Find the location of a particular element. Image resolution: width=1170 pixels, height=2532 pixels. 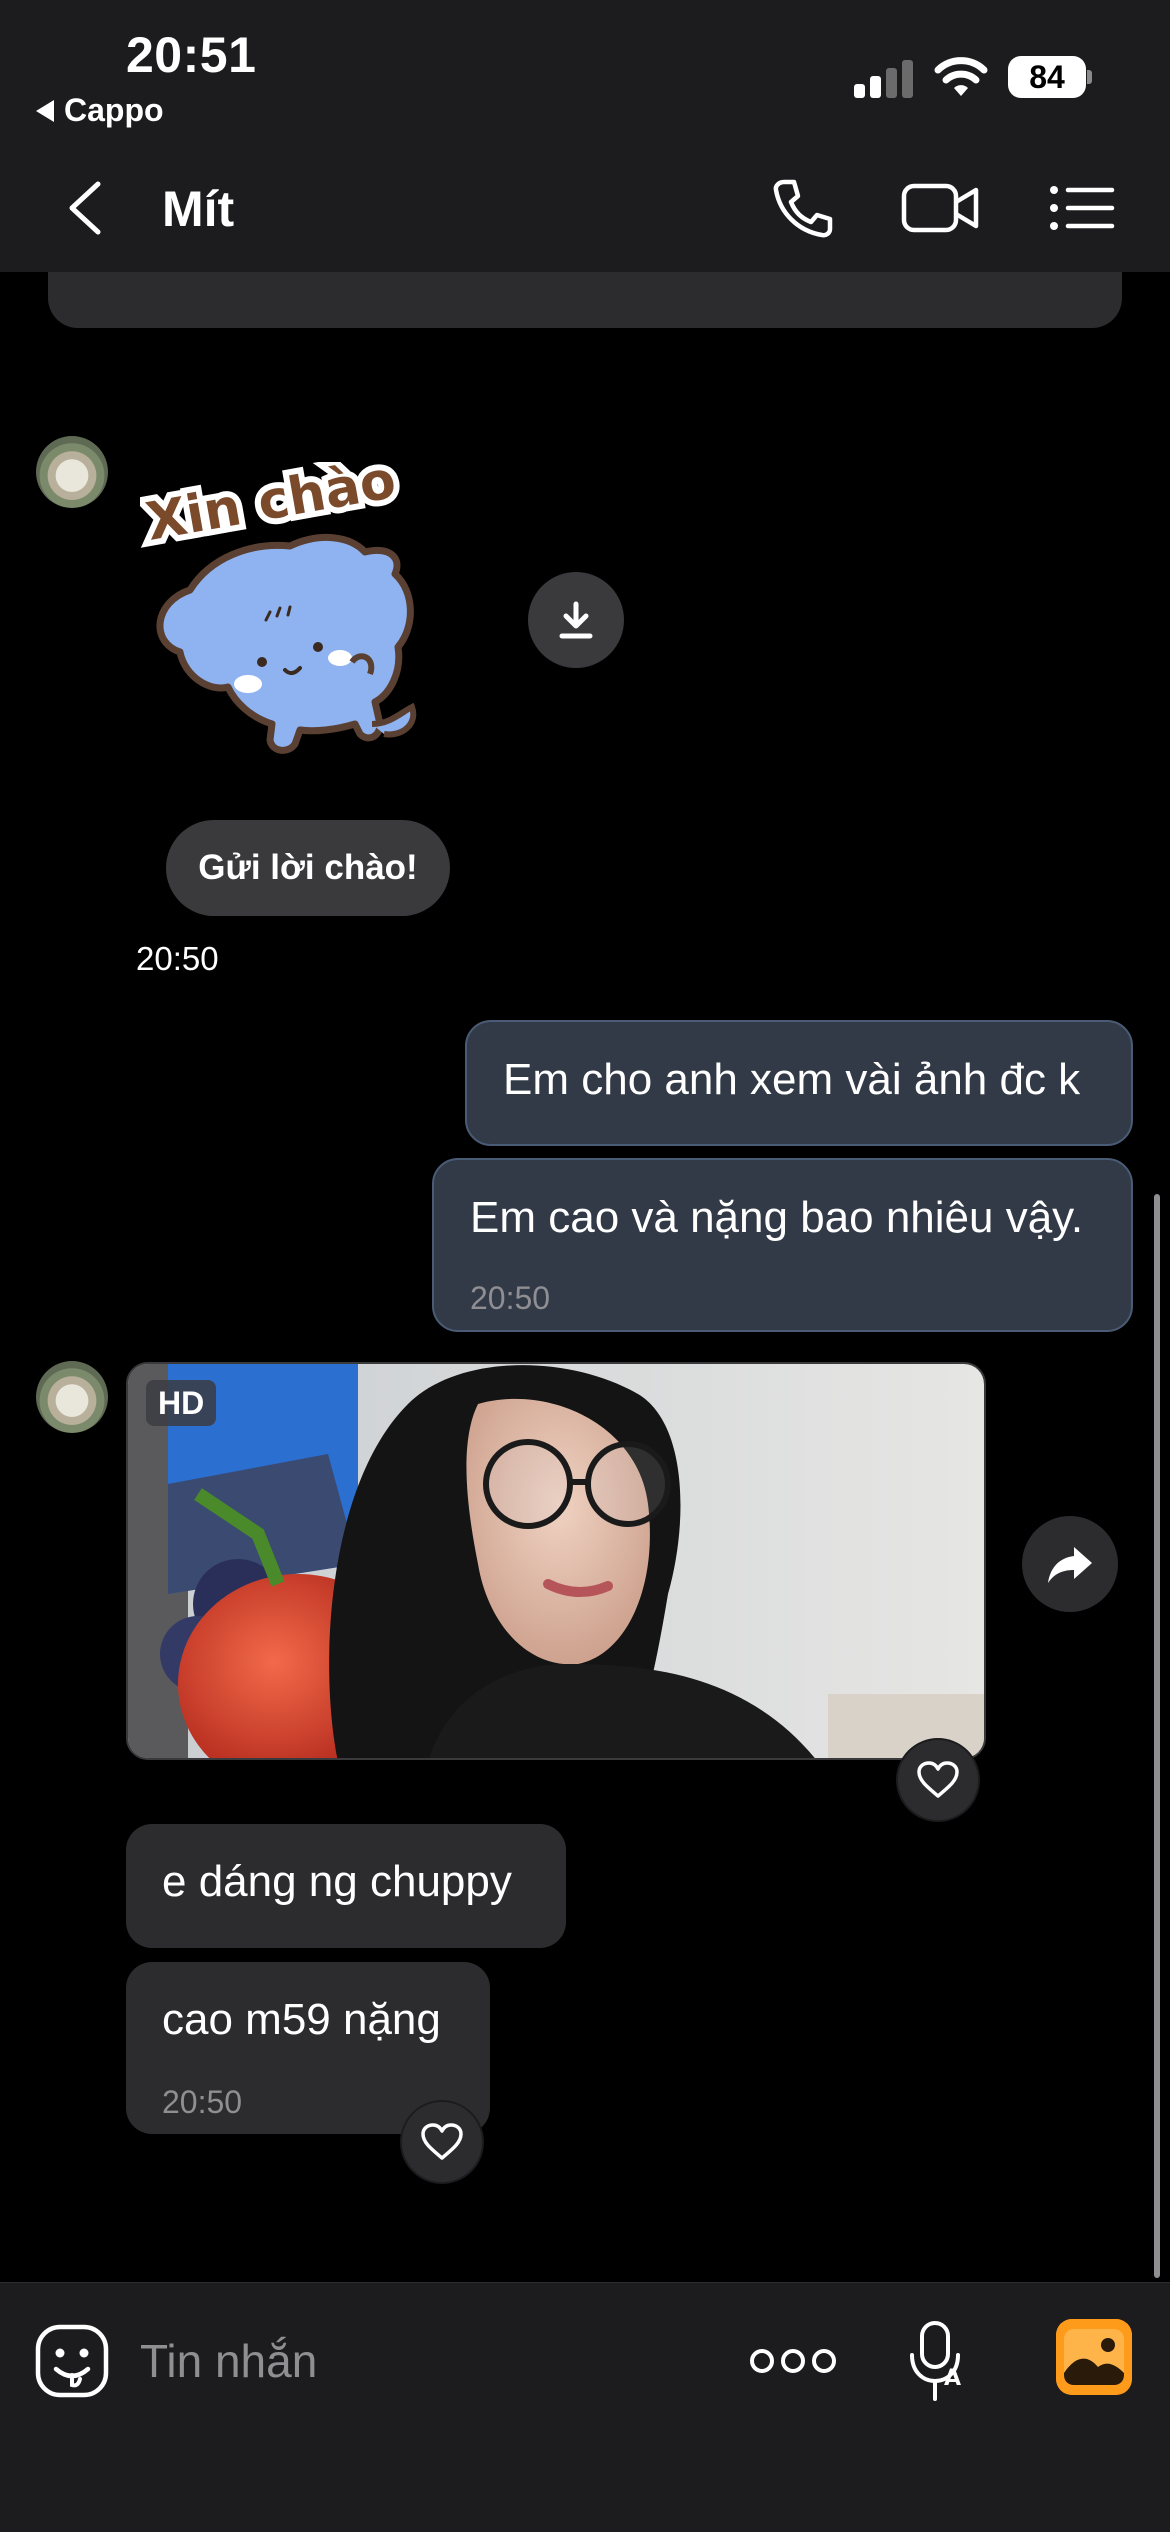

download-icon is located at coordinates (576, 620).